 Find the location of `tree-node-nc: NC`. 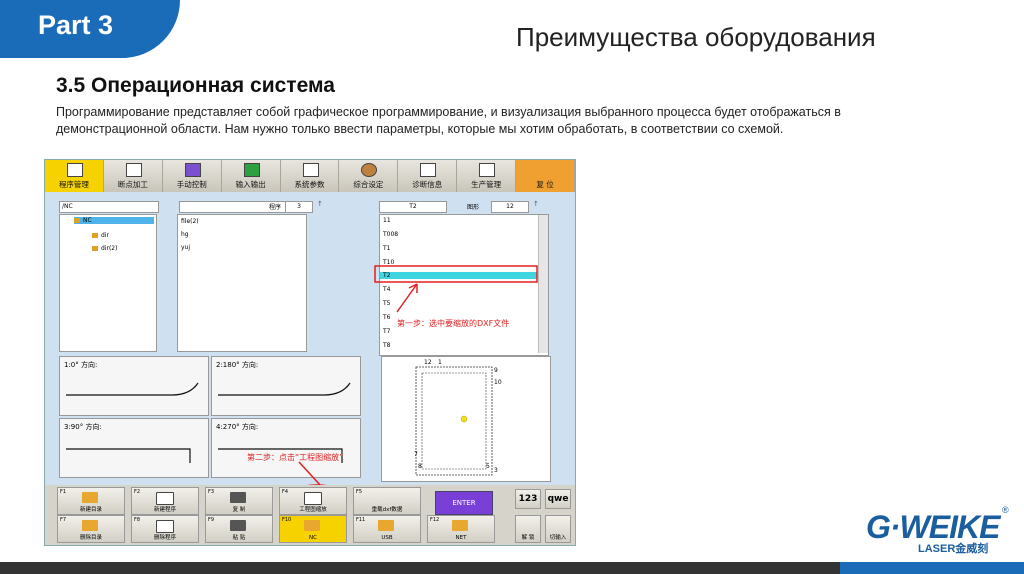

tree-node-nc: NC is located at coordinates (114, 220).